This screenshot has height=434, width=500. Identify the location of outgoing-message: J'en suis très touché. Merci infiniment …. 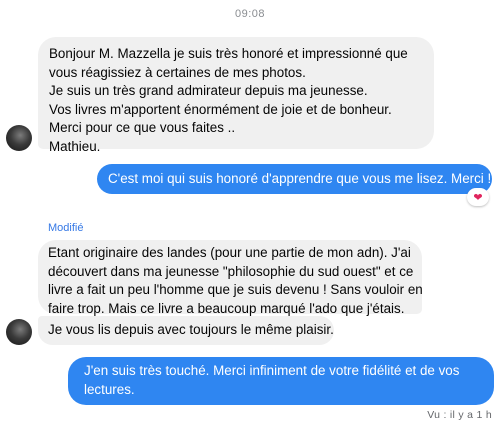
(281, 381).